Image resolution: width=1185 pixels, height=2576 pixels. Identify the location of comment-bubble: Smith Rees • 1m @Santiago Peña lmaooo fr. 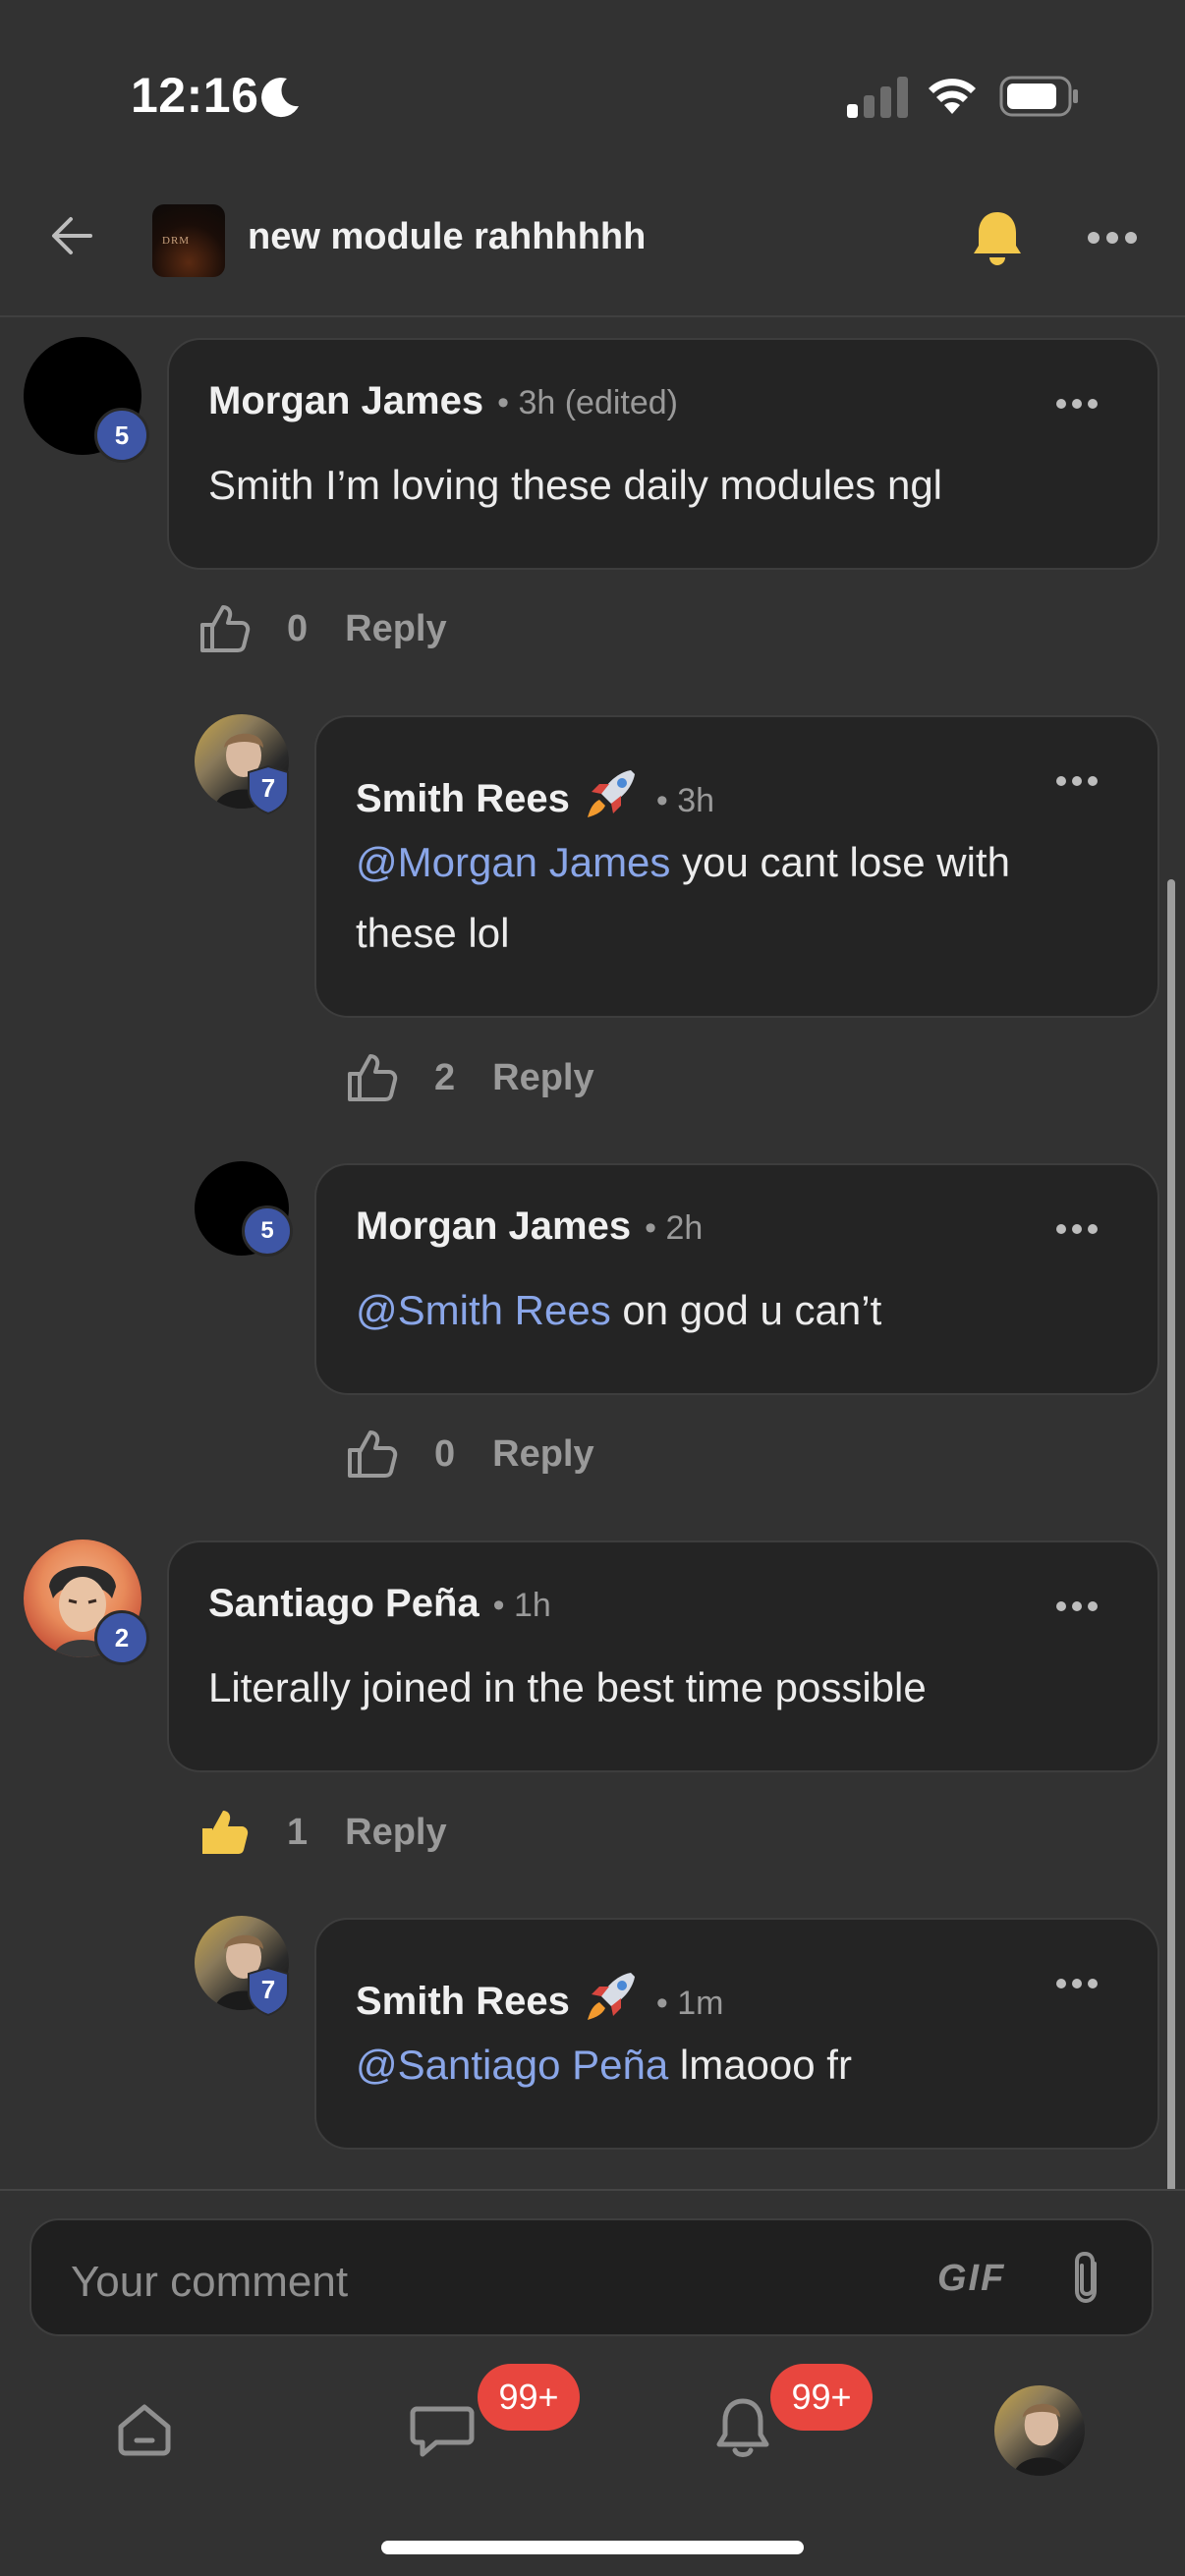
(737, 2034).